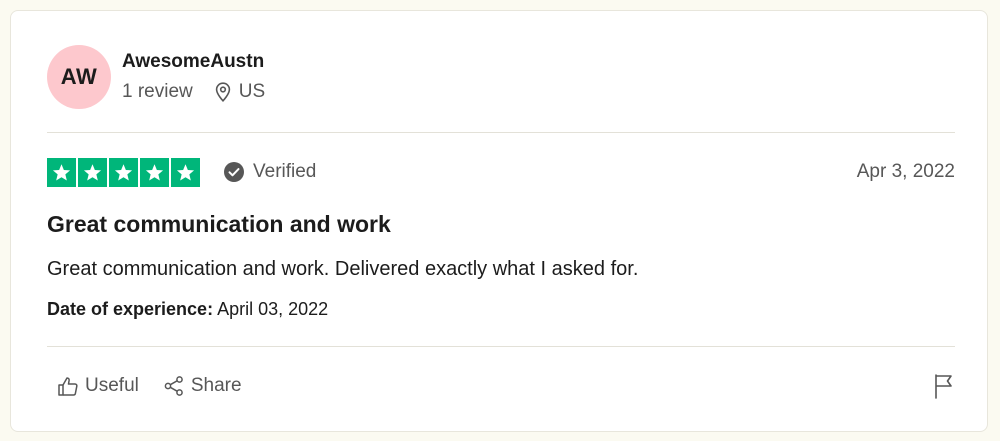 This screenshot has width=1000, height=441. Describe the element at coordinates (252, 91) in the screenshot. I see `reviewer-country: US` at that location.